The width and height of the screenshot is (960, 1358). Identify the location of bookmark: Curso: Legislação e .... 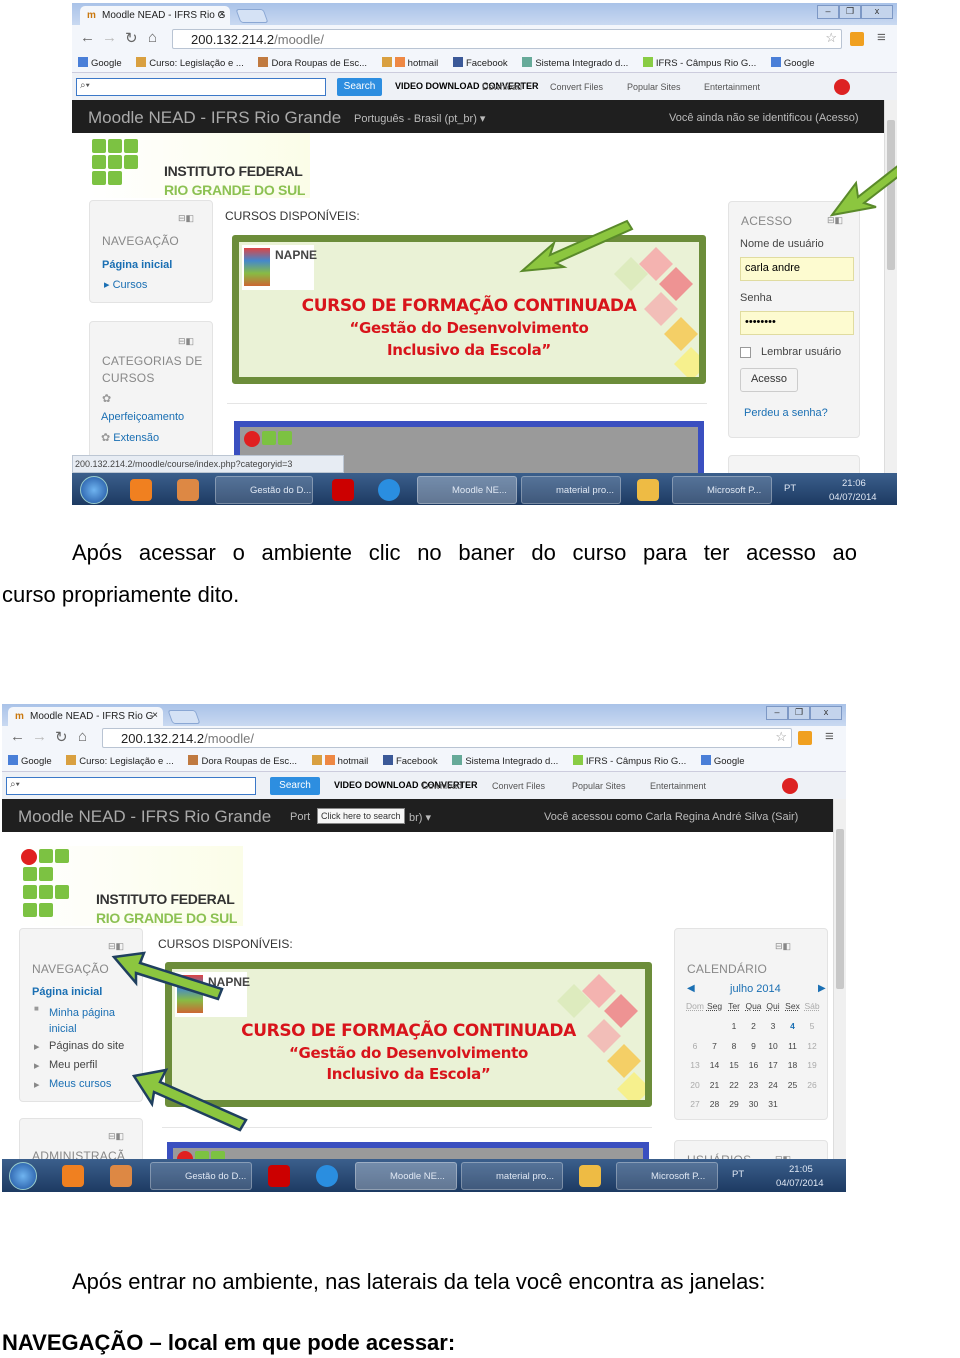
(190, 63).